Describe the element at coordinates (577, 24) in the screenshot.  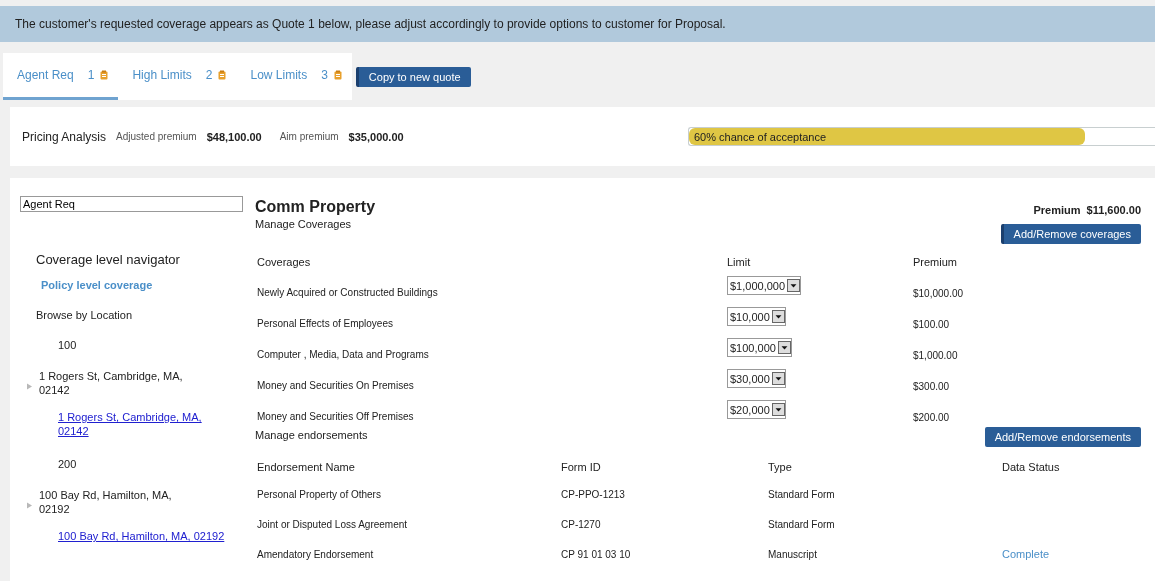
I see `info-banner: The customer's requested coverage appears as Quote 1 below, please adjust accordingly to provide options to customer for Proposal.` at that location.